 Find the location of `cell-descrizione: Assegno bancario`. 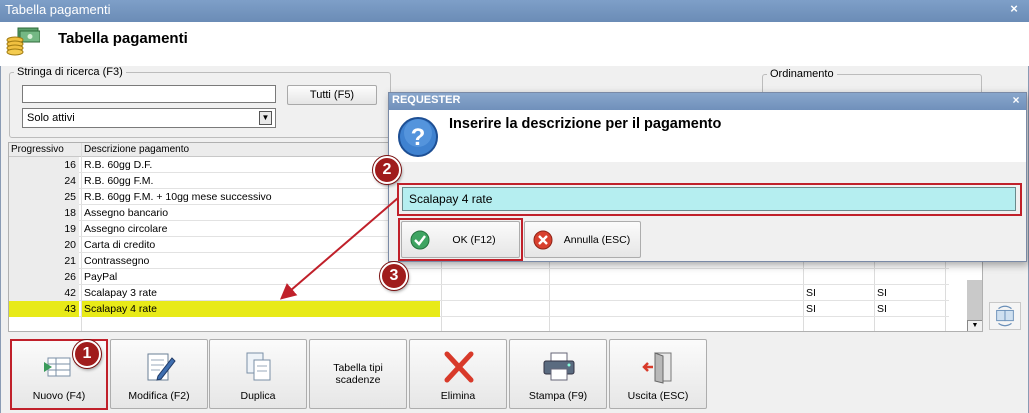

cell-descrizione: Assegno bancario is located at coordinates (126, 213).